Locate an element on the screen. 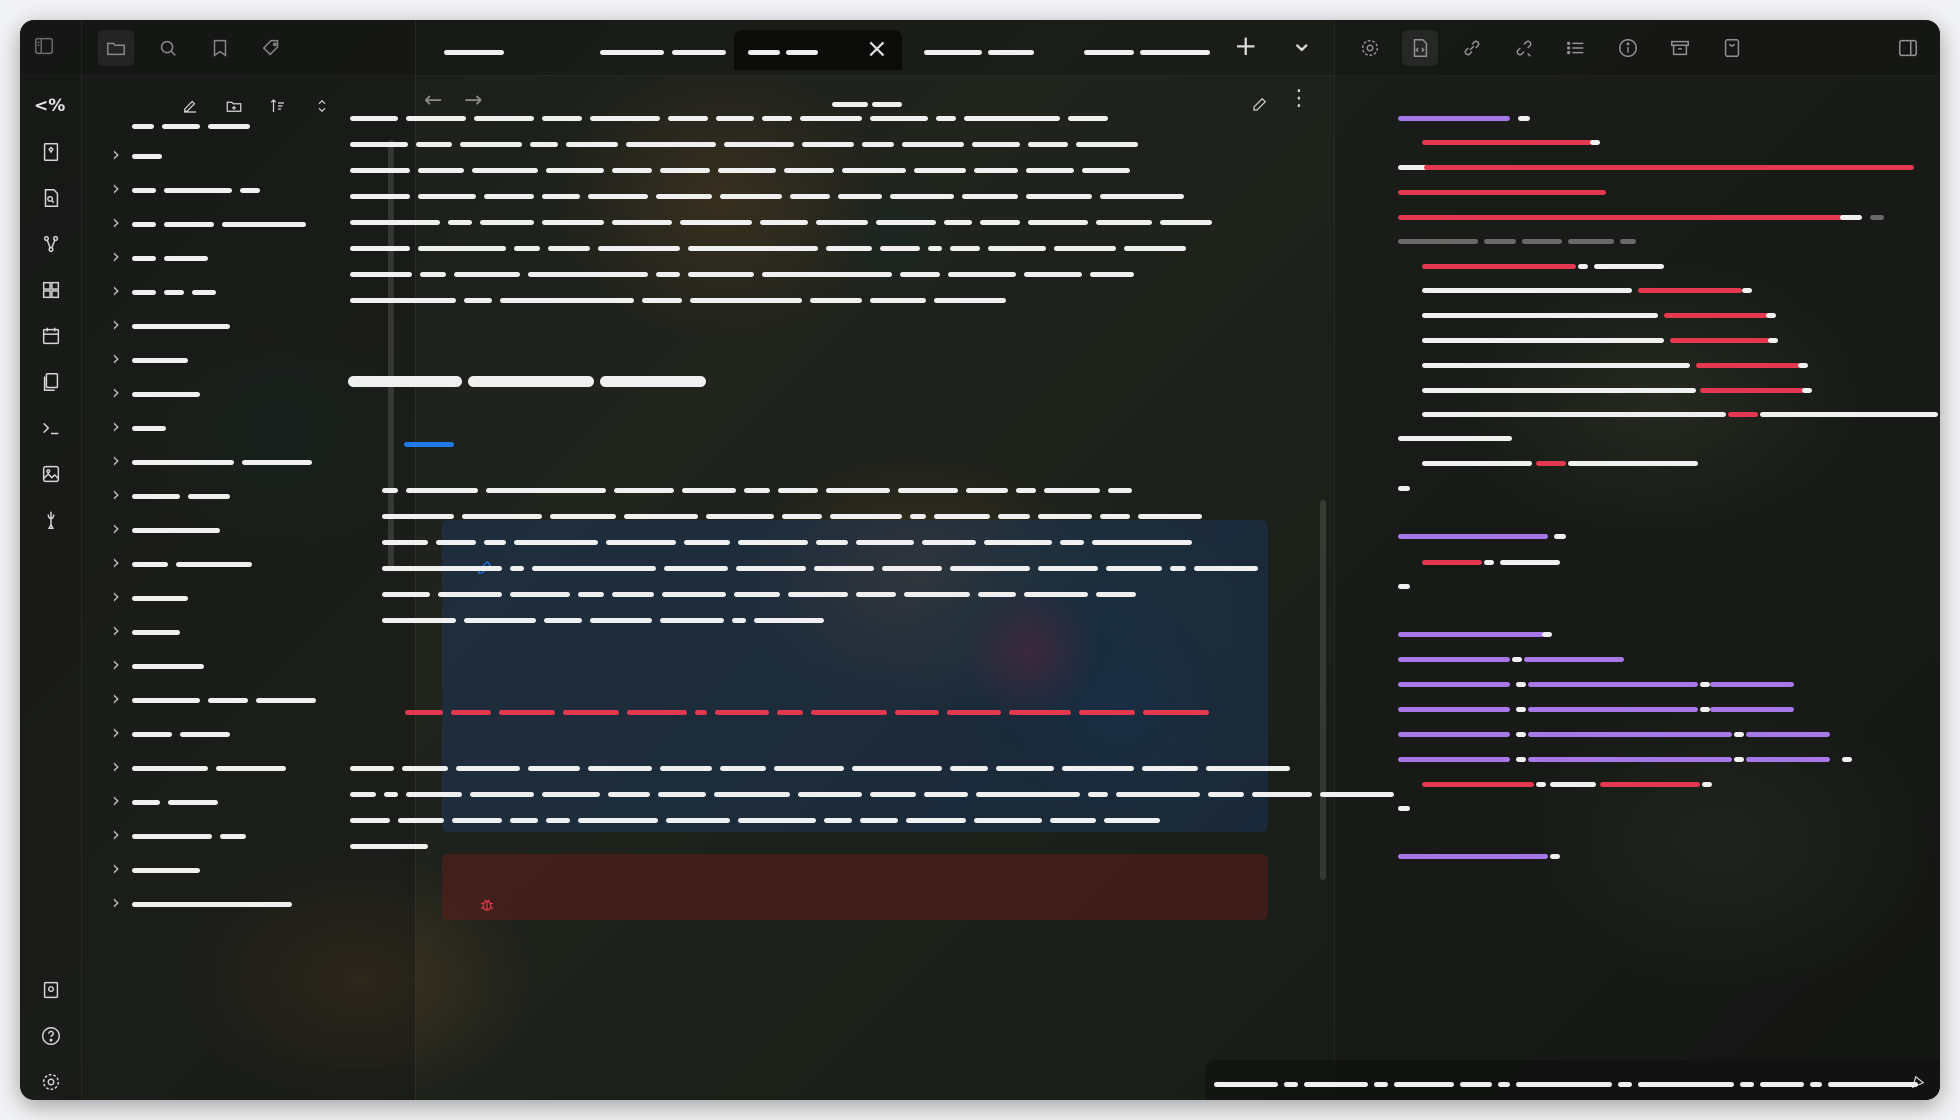 This screenshot has width=1960, height=1120. new-tab-button: + is located at coordinates (1245, 46).